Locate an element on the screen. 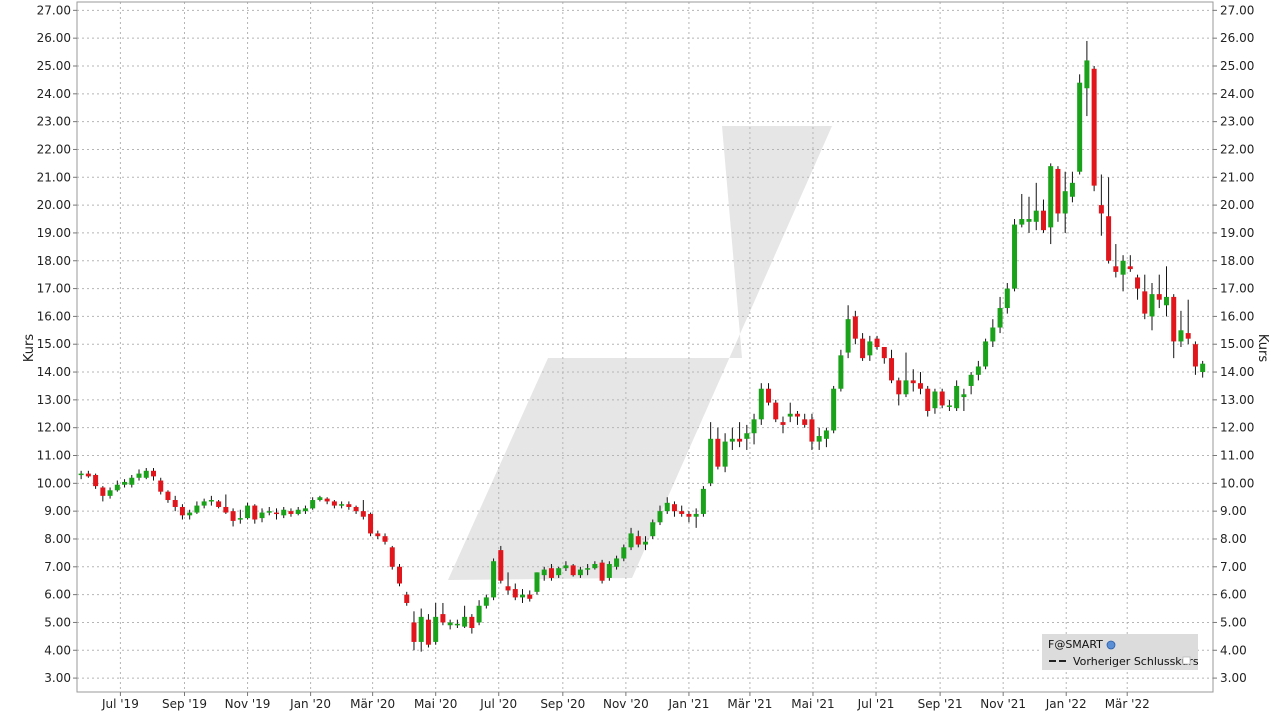 The image size is (1280, 718). y-axis-label-left: Kurs is located at coordinates (29, 348).